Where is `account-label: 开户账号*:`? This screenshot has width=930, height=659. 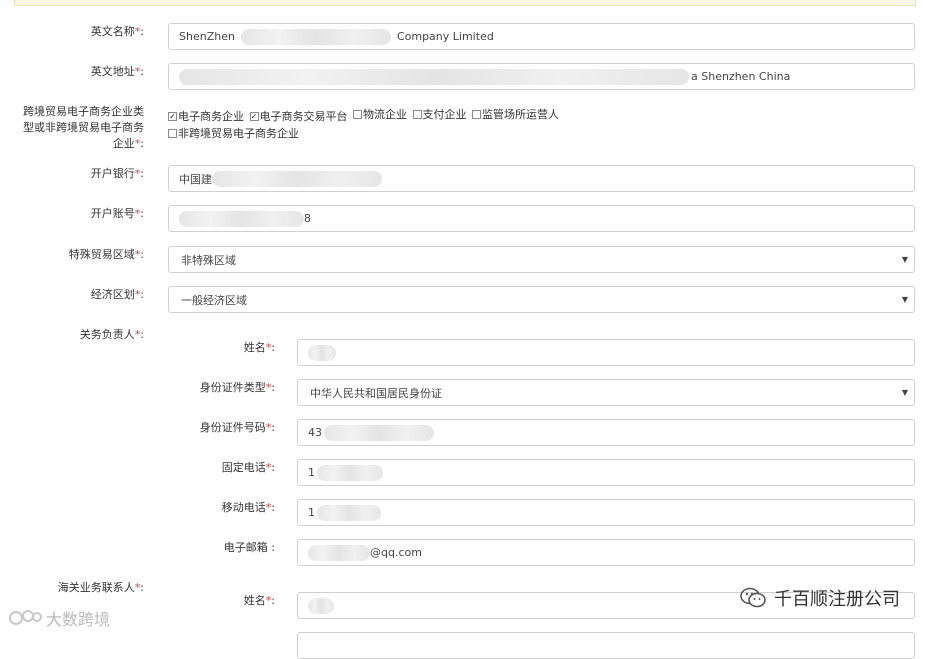
account-label: 开户账号*: is located at coordinates (117, 213).